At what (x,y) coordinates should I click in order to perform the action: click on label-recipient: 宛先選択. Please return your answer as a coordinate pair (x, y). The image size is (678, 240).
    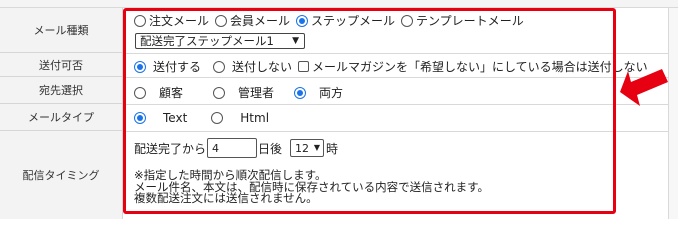
    Looking at the image, I should click on (61, 90).